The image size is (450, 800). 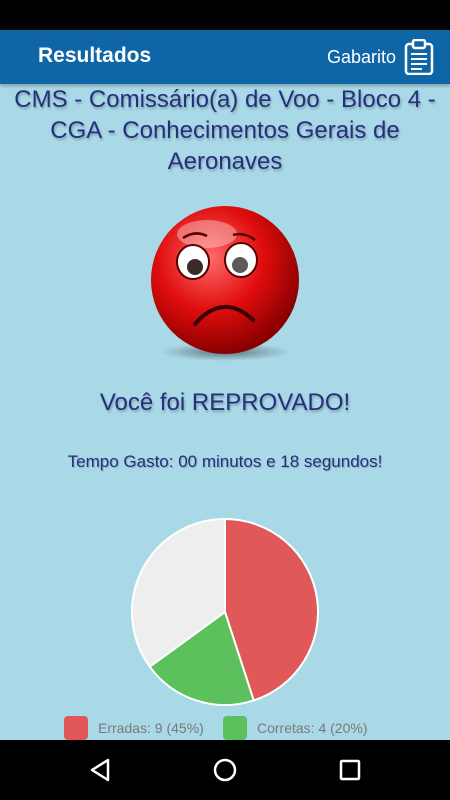 I want to click on result-pie-chart, so click(x=225, y=611).